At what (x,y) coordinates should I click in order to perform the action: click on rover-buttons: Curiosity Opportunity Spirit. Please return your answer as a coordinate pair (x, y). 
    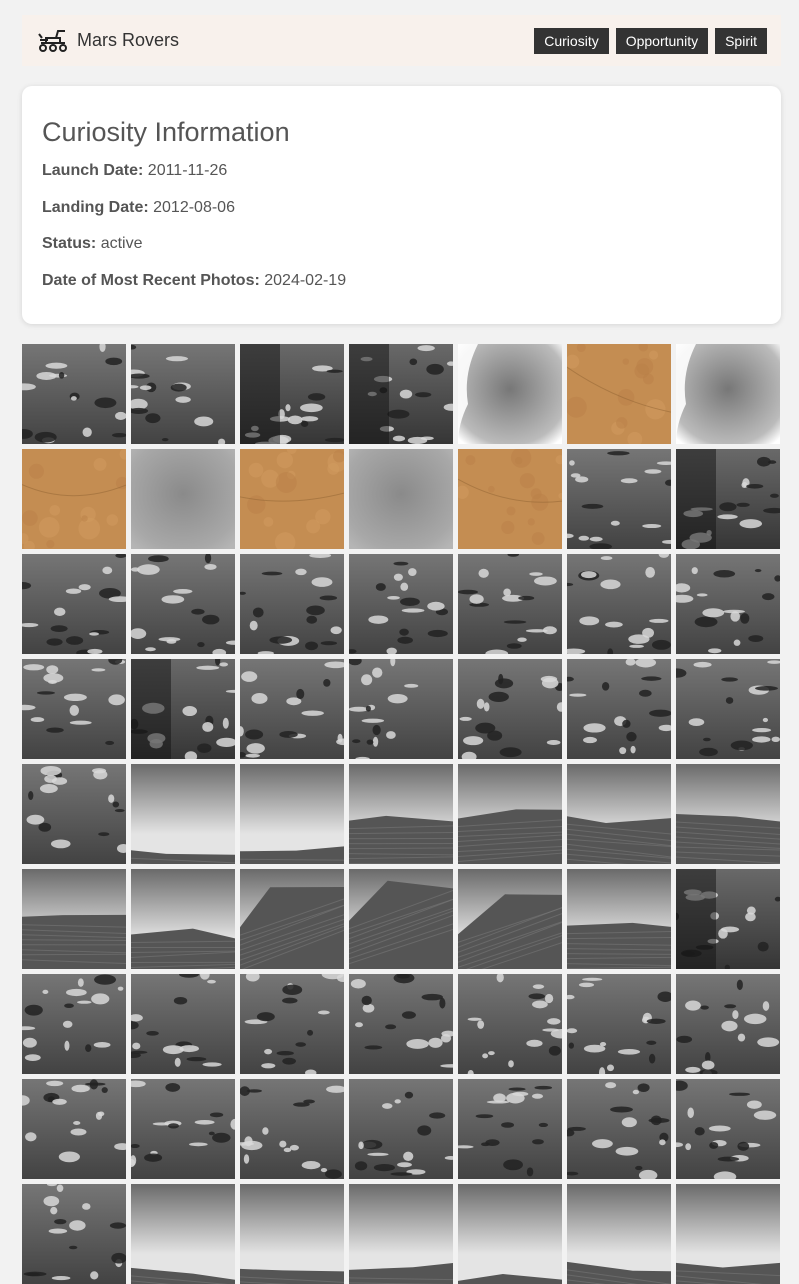
    Looking at the image, I should click on (650, 40).